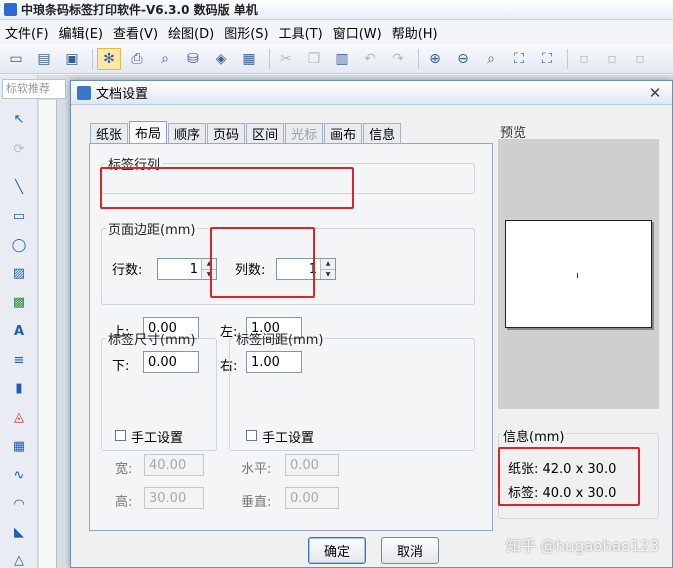 This screenshot has height=568, width=673. What do you see at coordinates (534, 435) in the screenshot?
I see `info-legend: 信息(mm)` at bounding box center [534, 435].